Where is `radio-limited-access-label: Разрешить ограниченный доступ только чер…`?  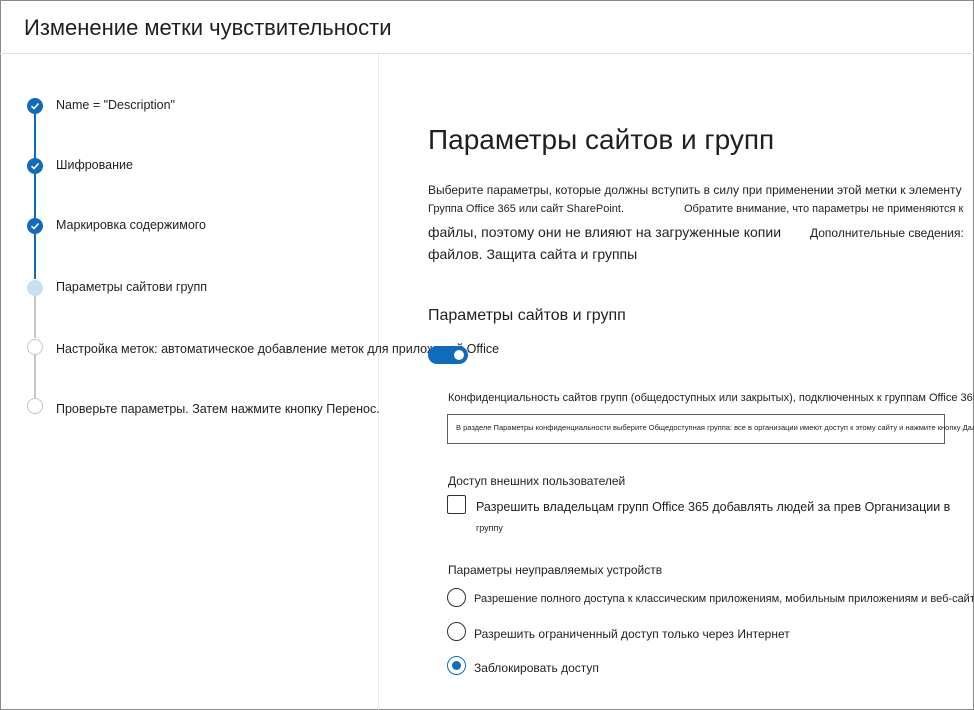 radio-limited-access-label: Разрешить ограниченный доступ только чер… is located at coordinates (632, 634).